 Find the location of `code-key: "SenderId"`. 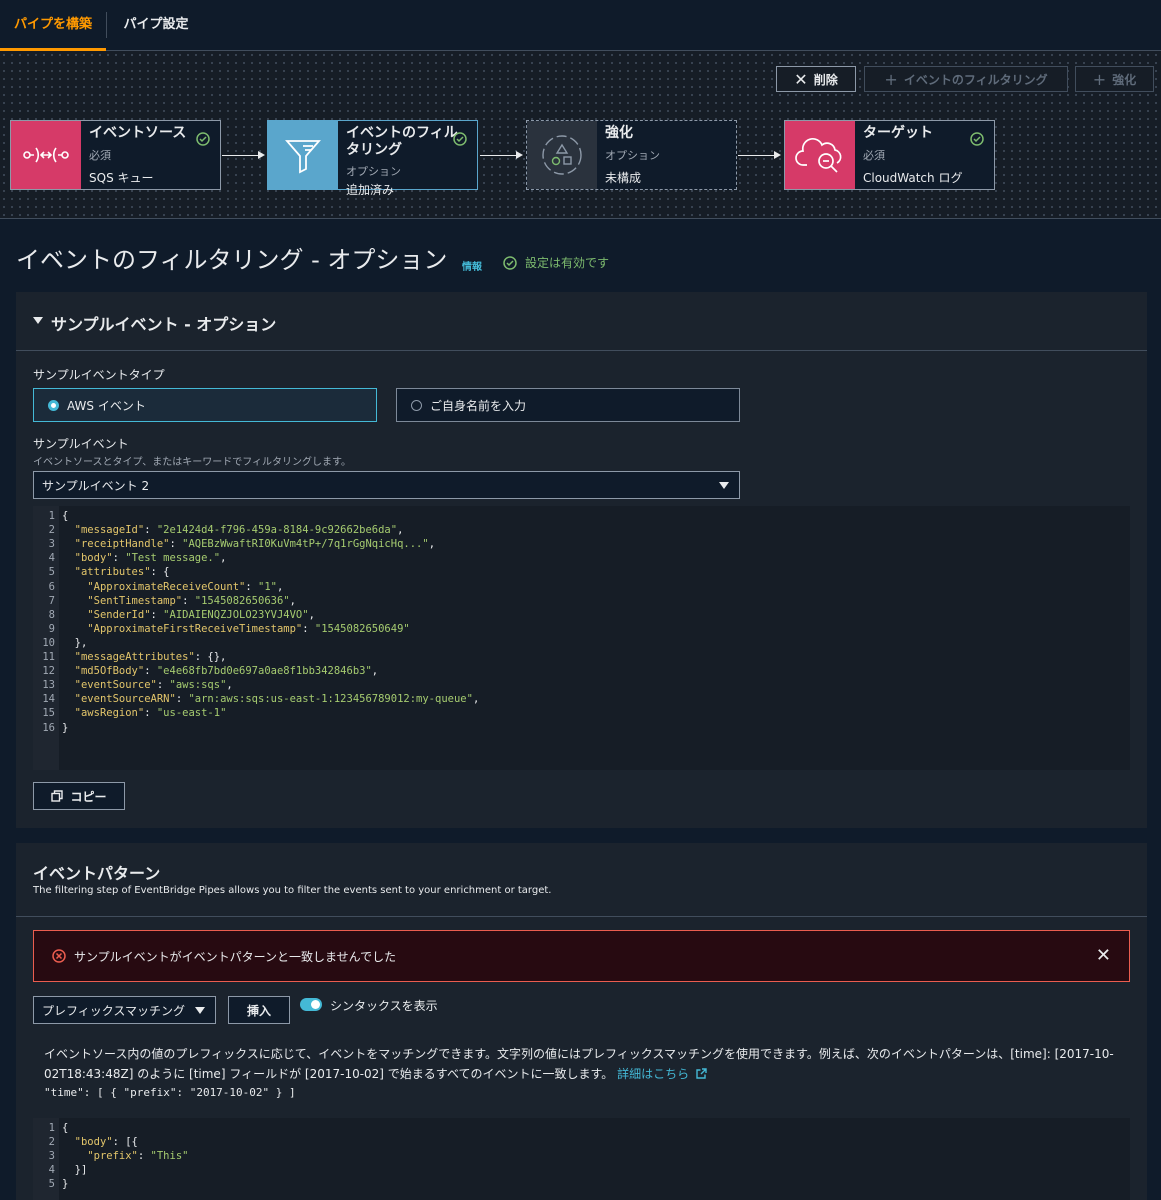

code-key: "SenderId" is located at coordinates (119, 614).